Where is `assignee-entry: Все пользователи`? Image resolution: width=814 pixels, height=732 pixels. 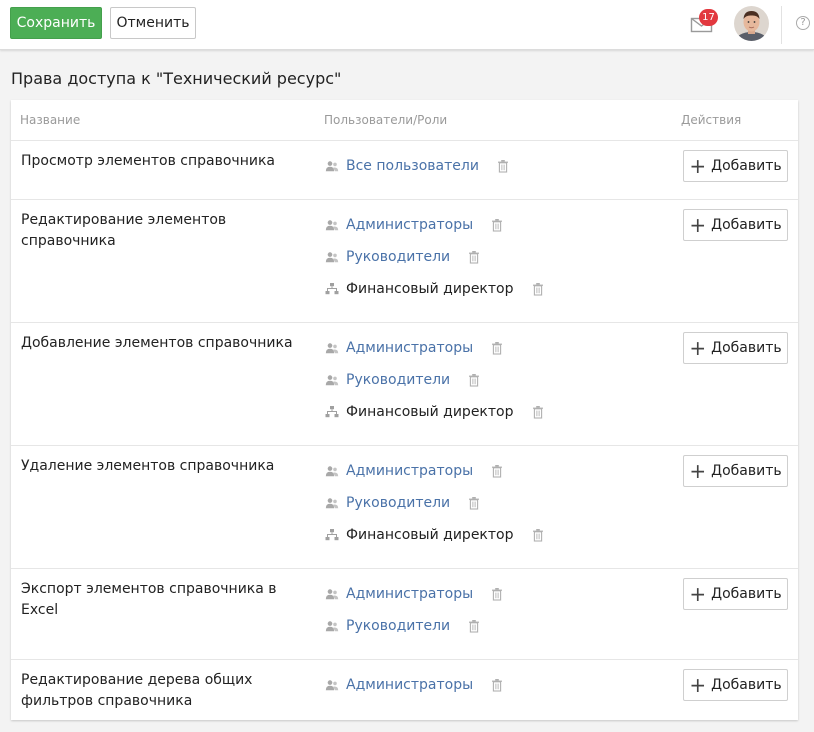 assignee-entry: Все пользователи is located at coordinates (417, 166).